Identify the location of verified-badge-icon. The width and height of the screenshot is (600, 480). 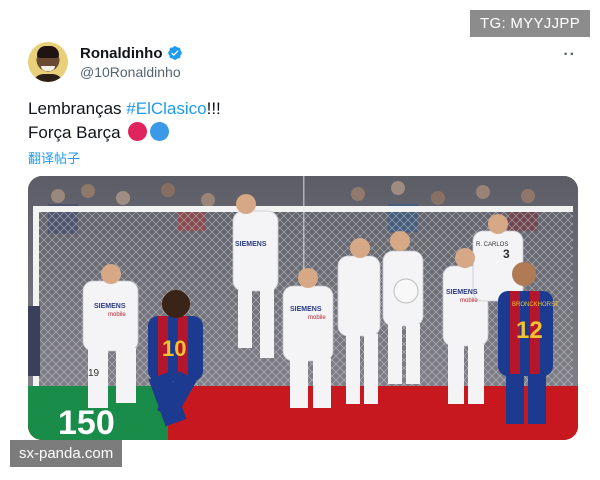
(174, 53).